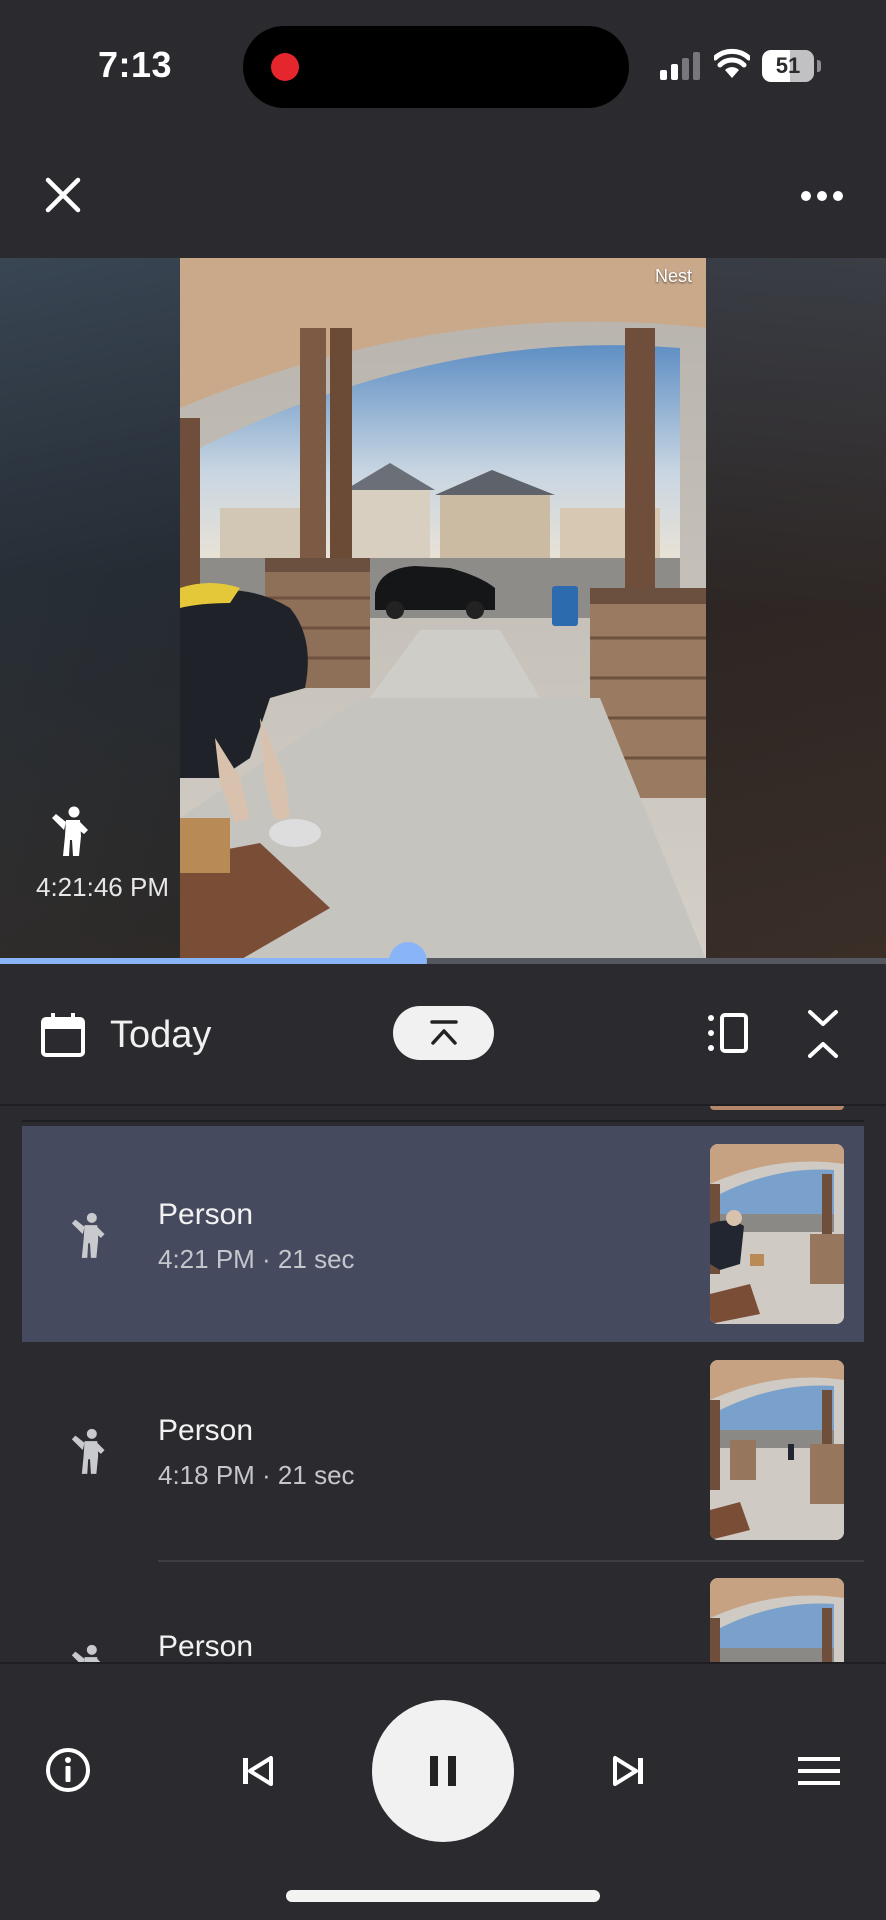 This screenshot has height=1920, width=886. Describe the element at coordinates (732, 63) in the screenshot. I see `wifi-icon` at that location.